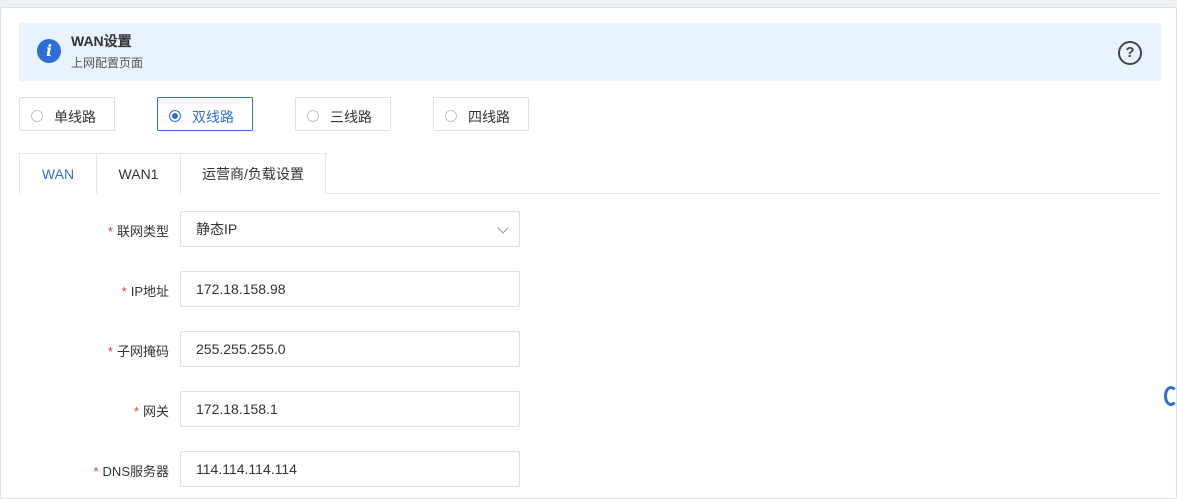  Describe the element at coordinates (351, 117) in the screenshot. I see `line-mode-label: 三线路` at that location.